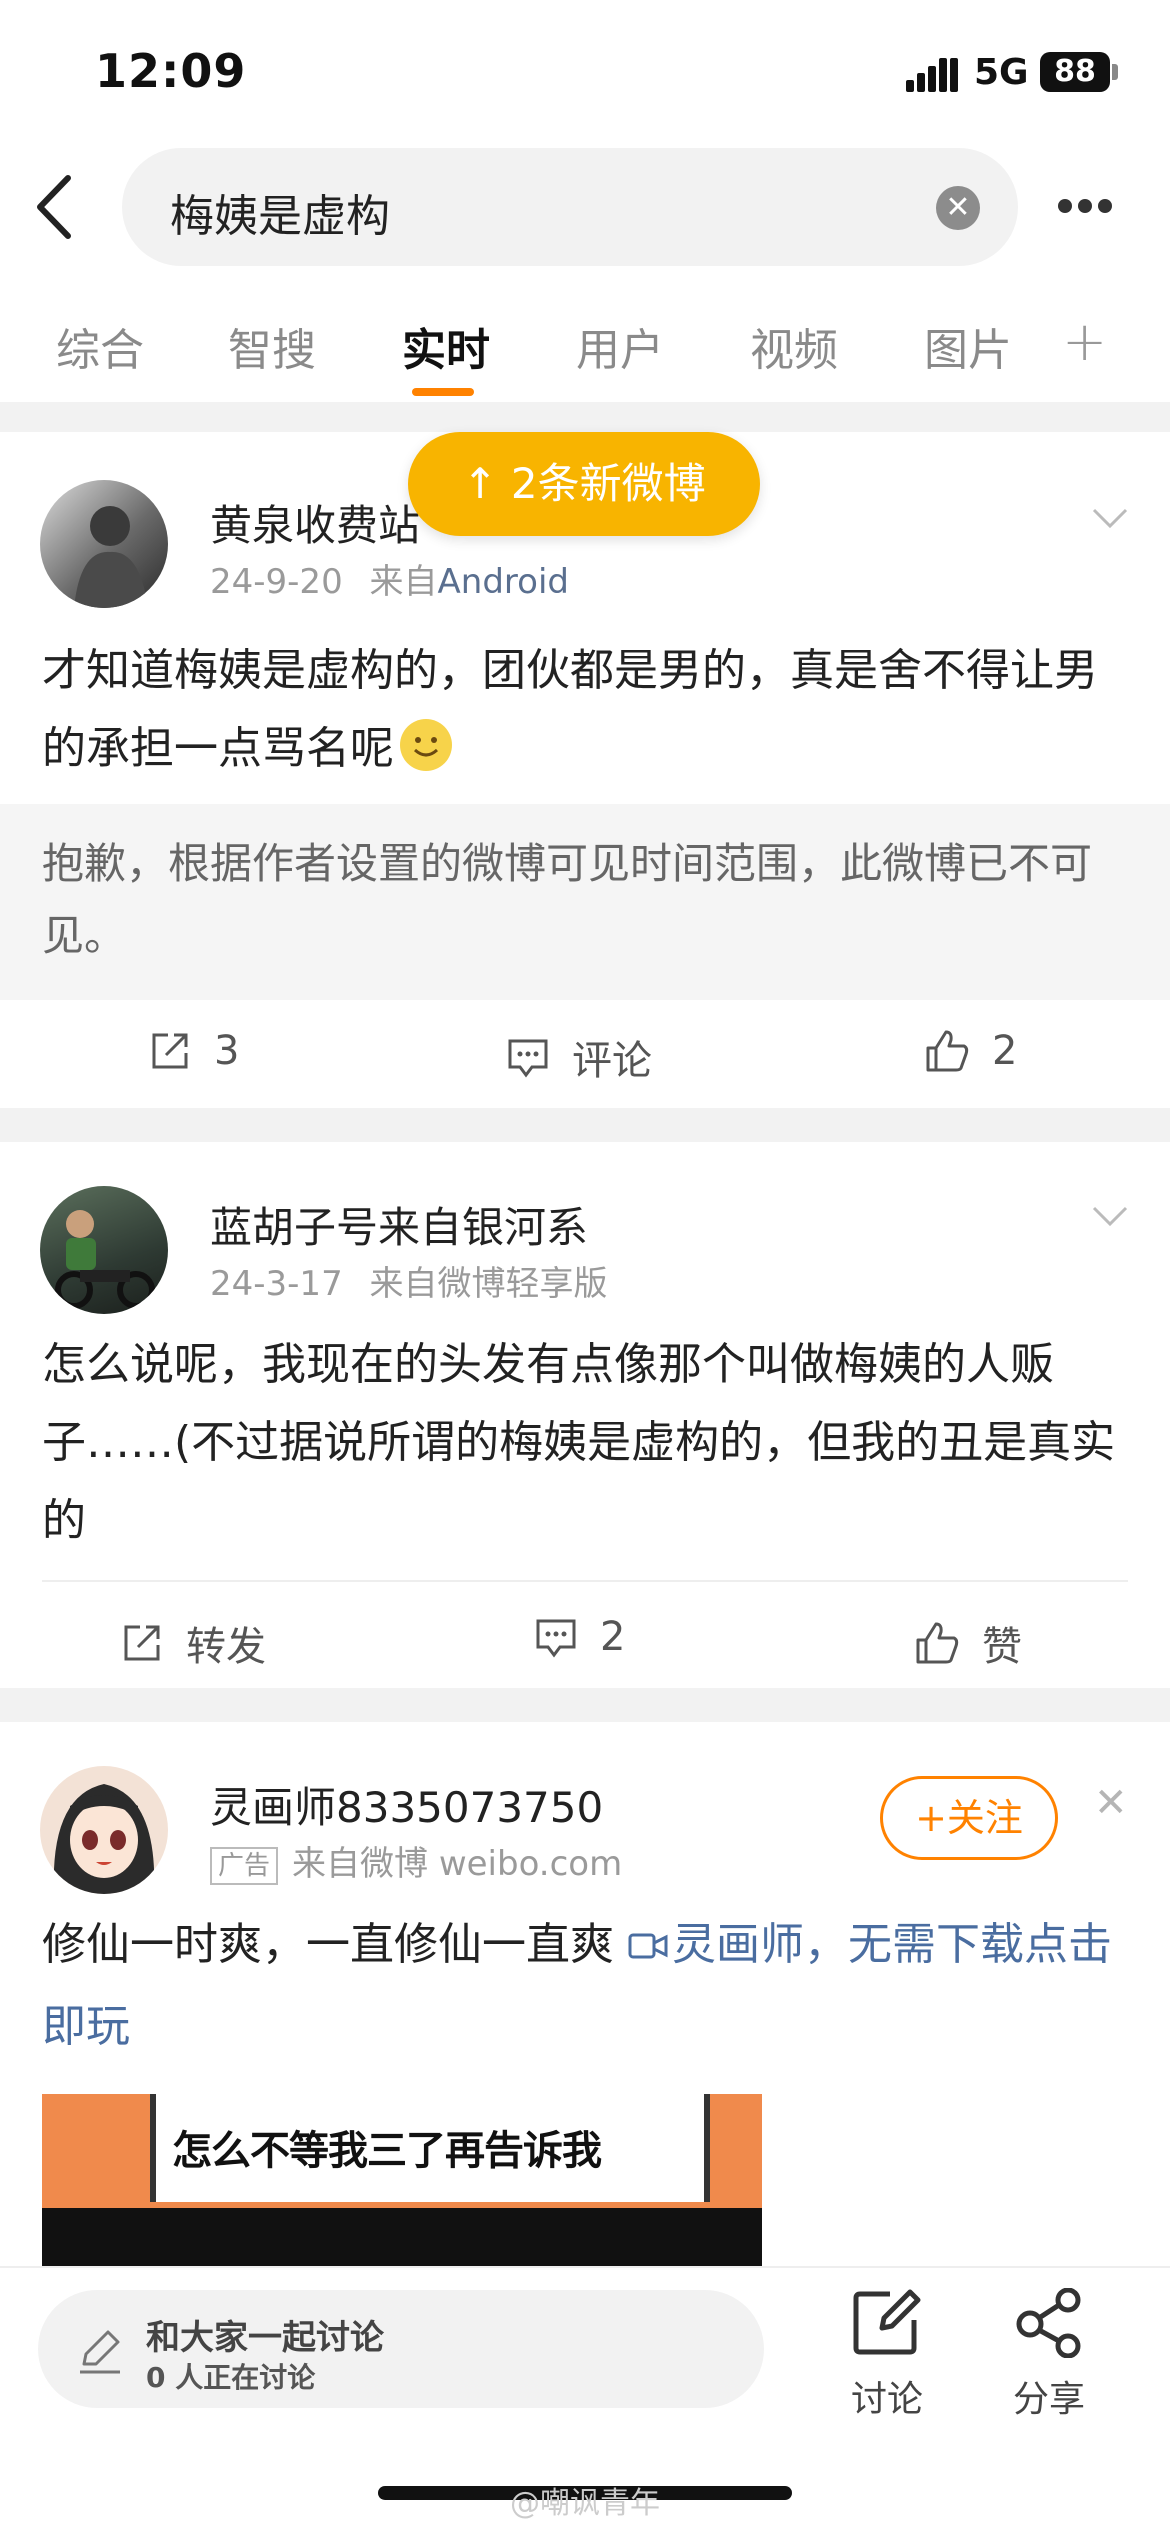 The height and width of the screenshot is (2532, 1170). I want to click on more-icon, so click(1093, 208).